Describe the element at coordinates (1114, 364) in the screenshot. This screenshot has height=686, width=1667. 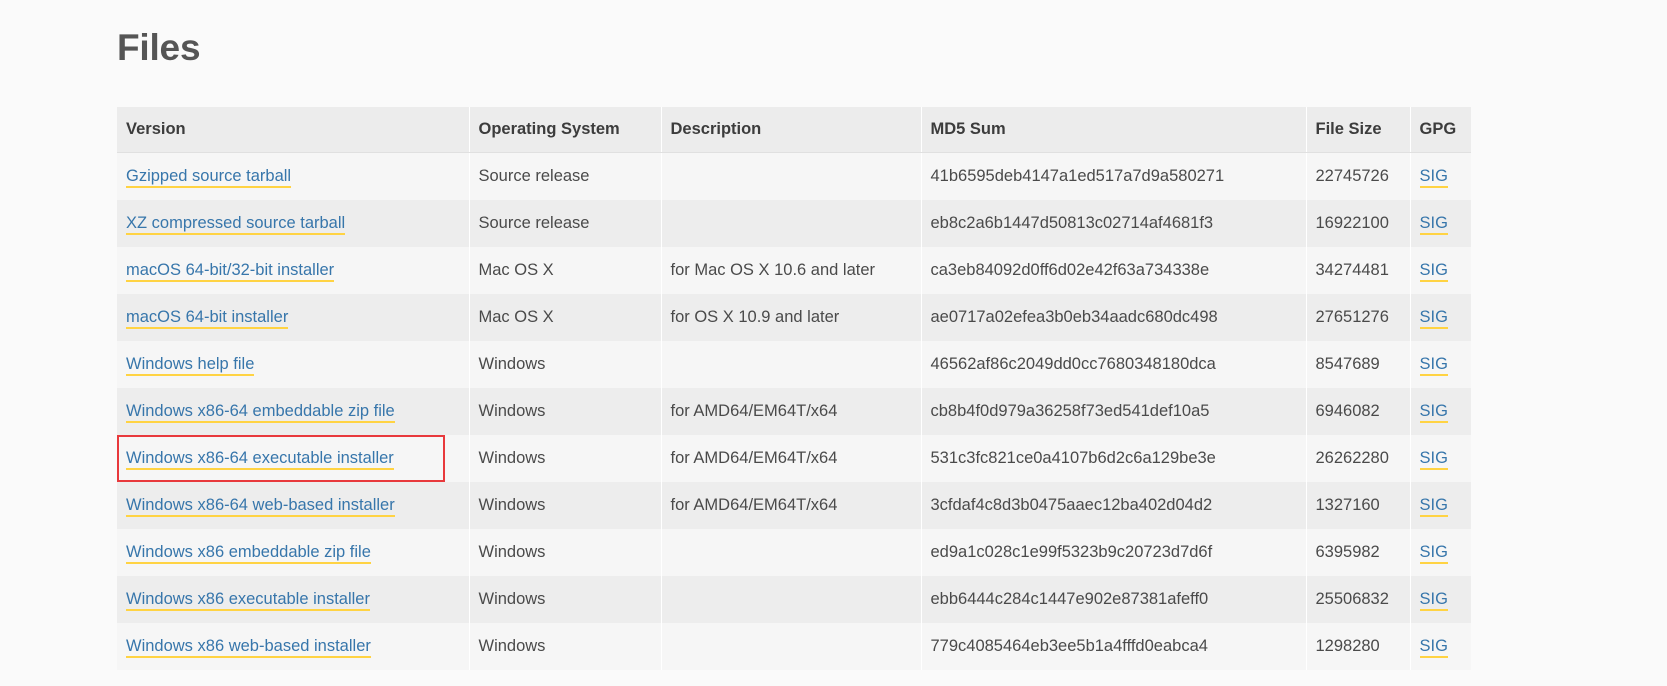
I see `cell-md5-sum: 46562af86c2049dd0cc7680348180dca` at that location.